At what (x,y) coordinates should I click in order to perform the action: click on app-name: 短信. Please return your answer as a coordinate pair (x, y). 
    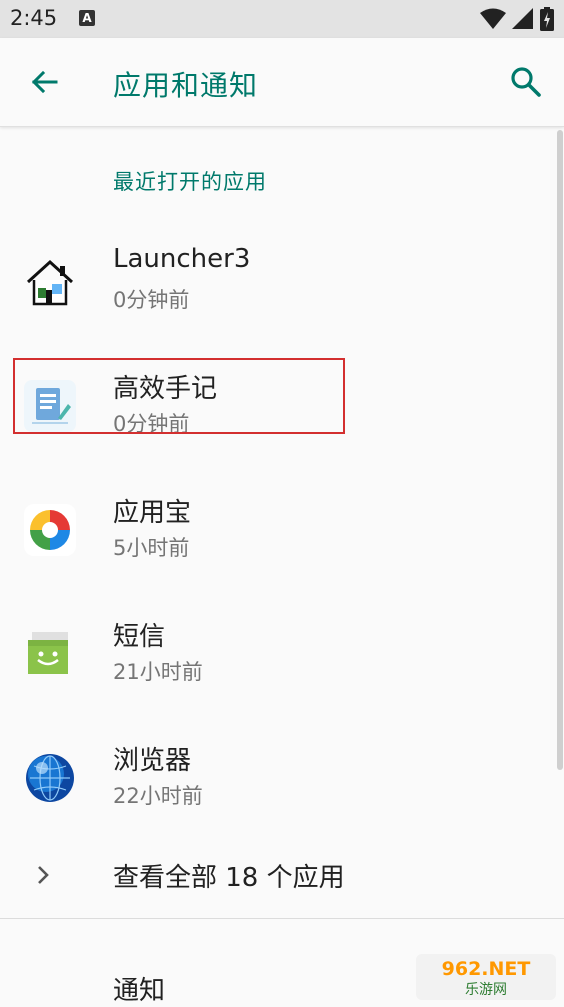
    Looking at the image, I should click on (139, 637).